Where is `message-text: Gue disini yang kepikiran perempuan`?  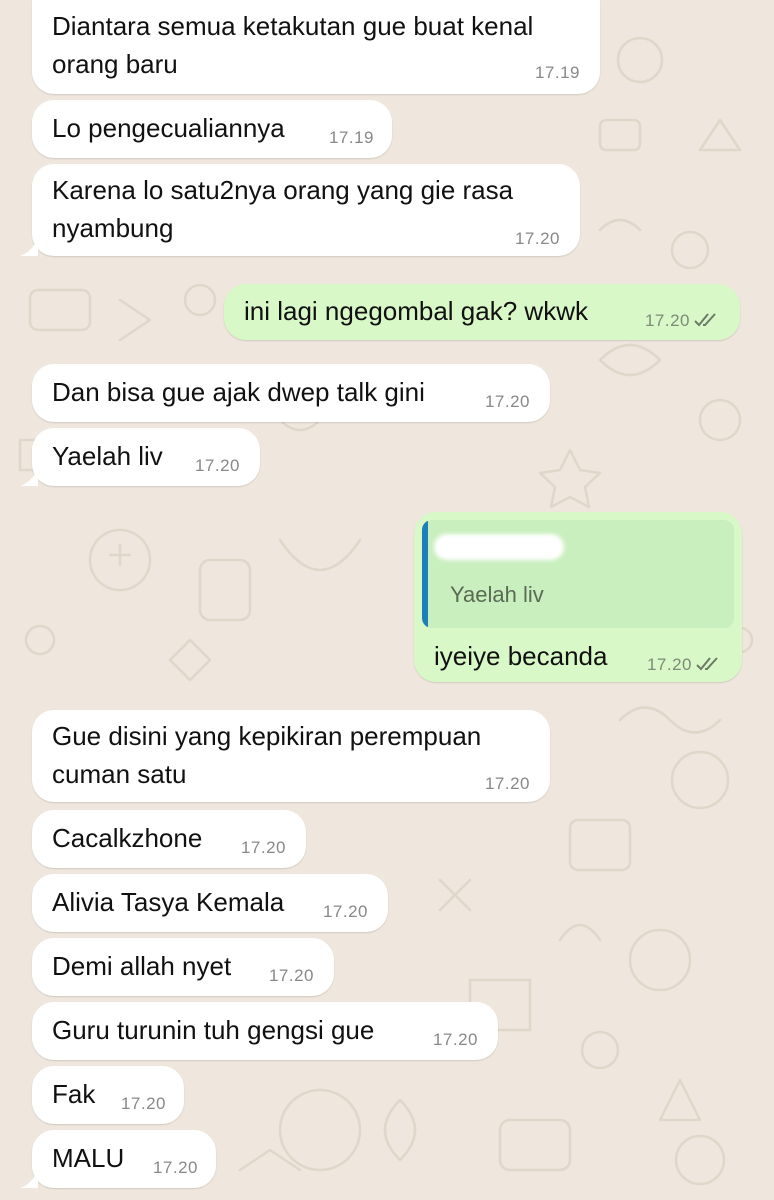 message-text: Gue disini yang kepikiran perempuan is located at coordinates (267, 736).